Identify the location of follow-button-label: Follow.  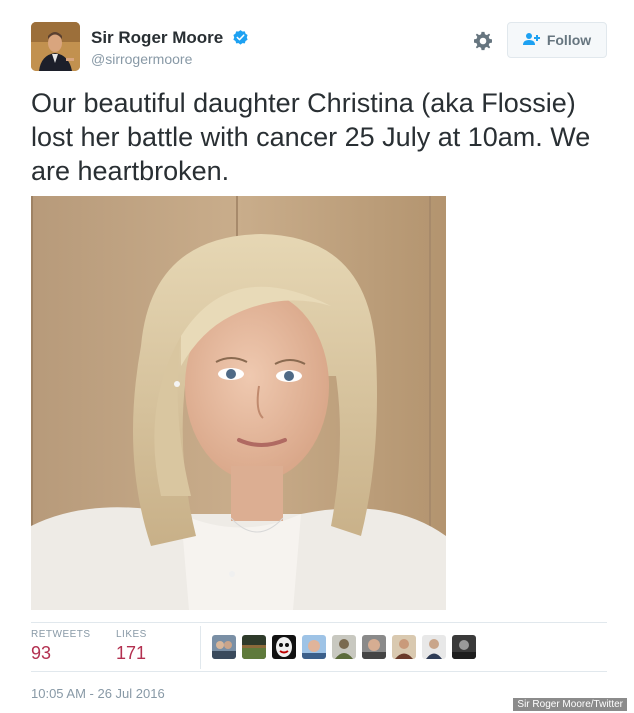
(569, 40).